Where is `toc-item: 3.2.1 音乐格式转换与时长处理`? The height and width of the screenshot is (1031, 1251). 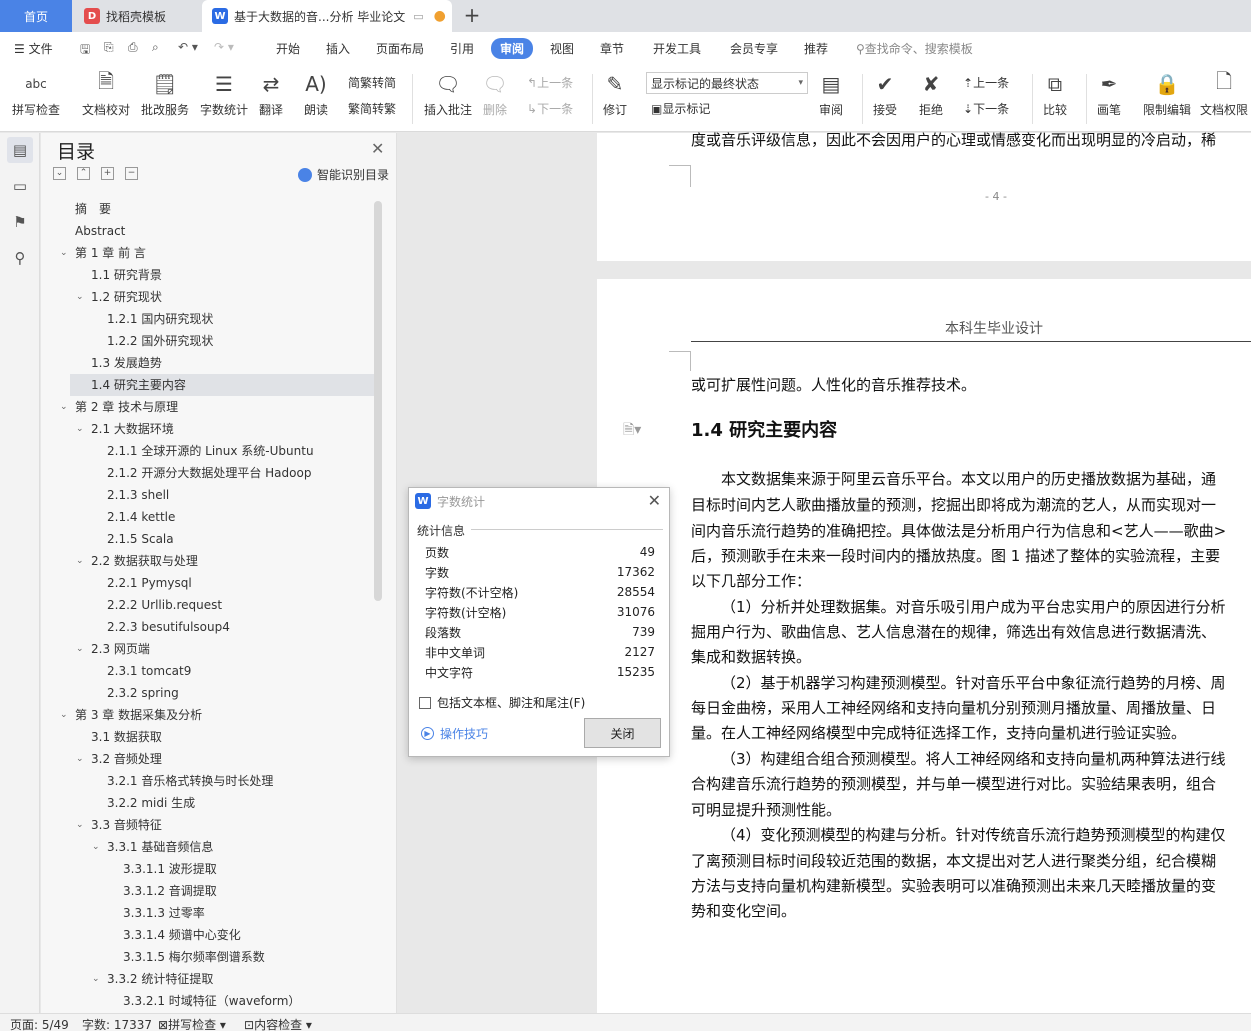
toc-item: 3.2.1 音乐格式转换与时长处理 is located at coordinates (190, 781).